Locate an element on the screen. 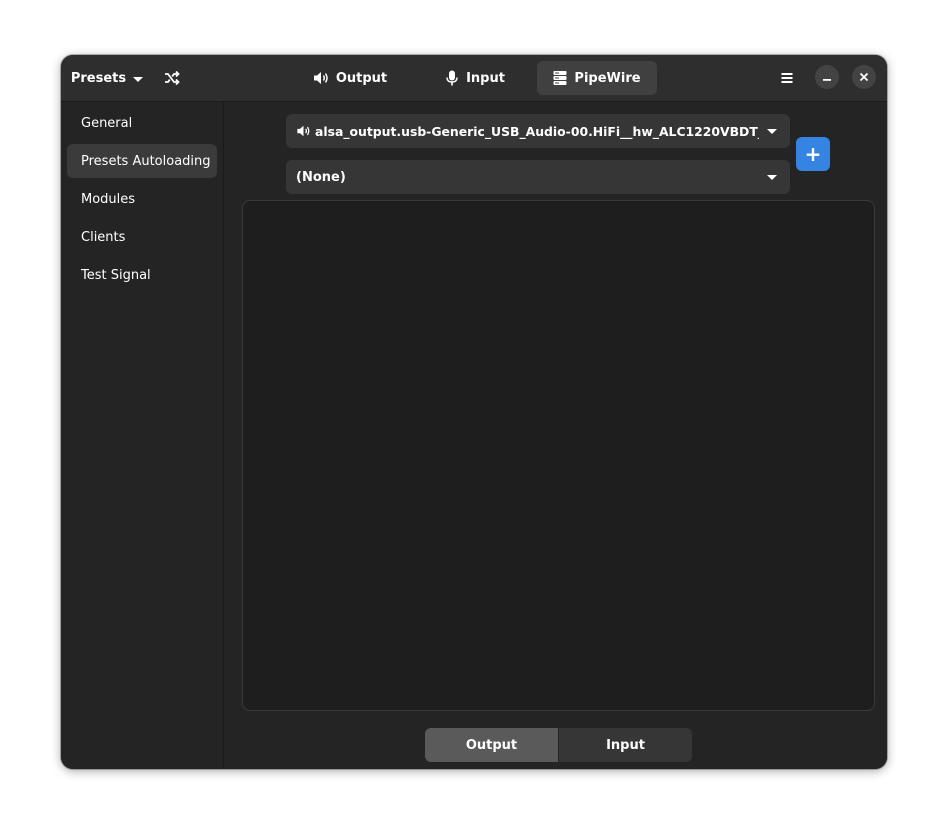  switcher-output-label: Output is located at coordinates (491, 745).